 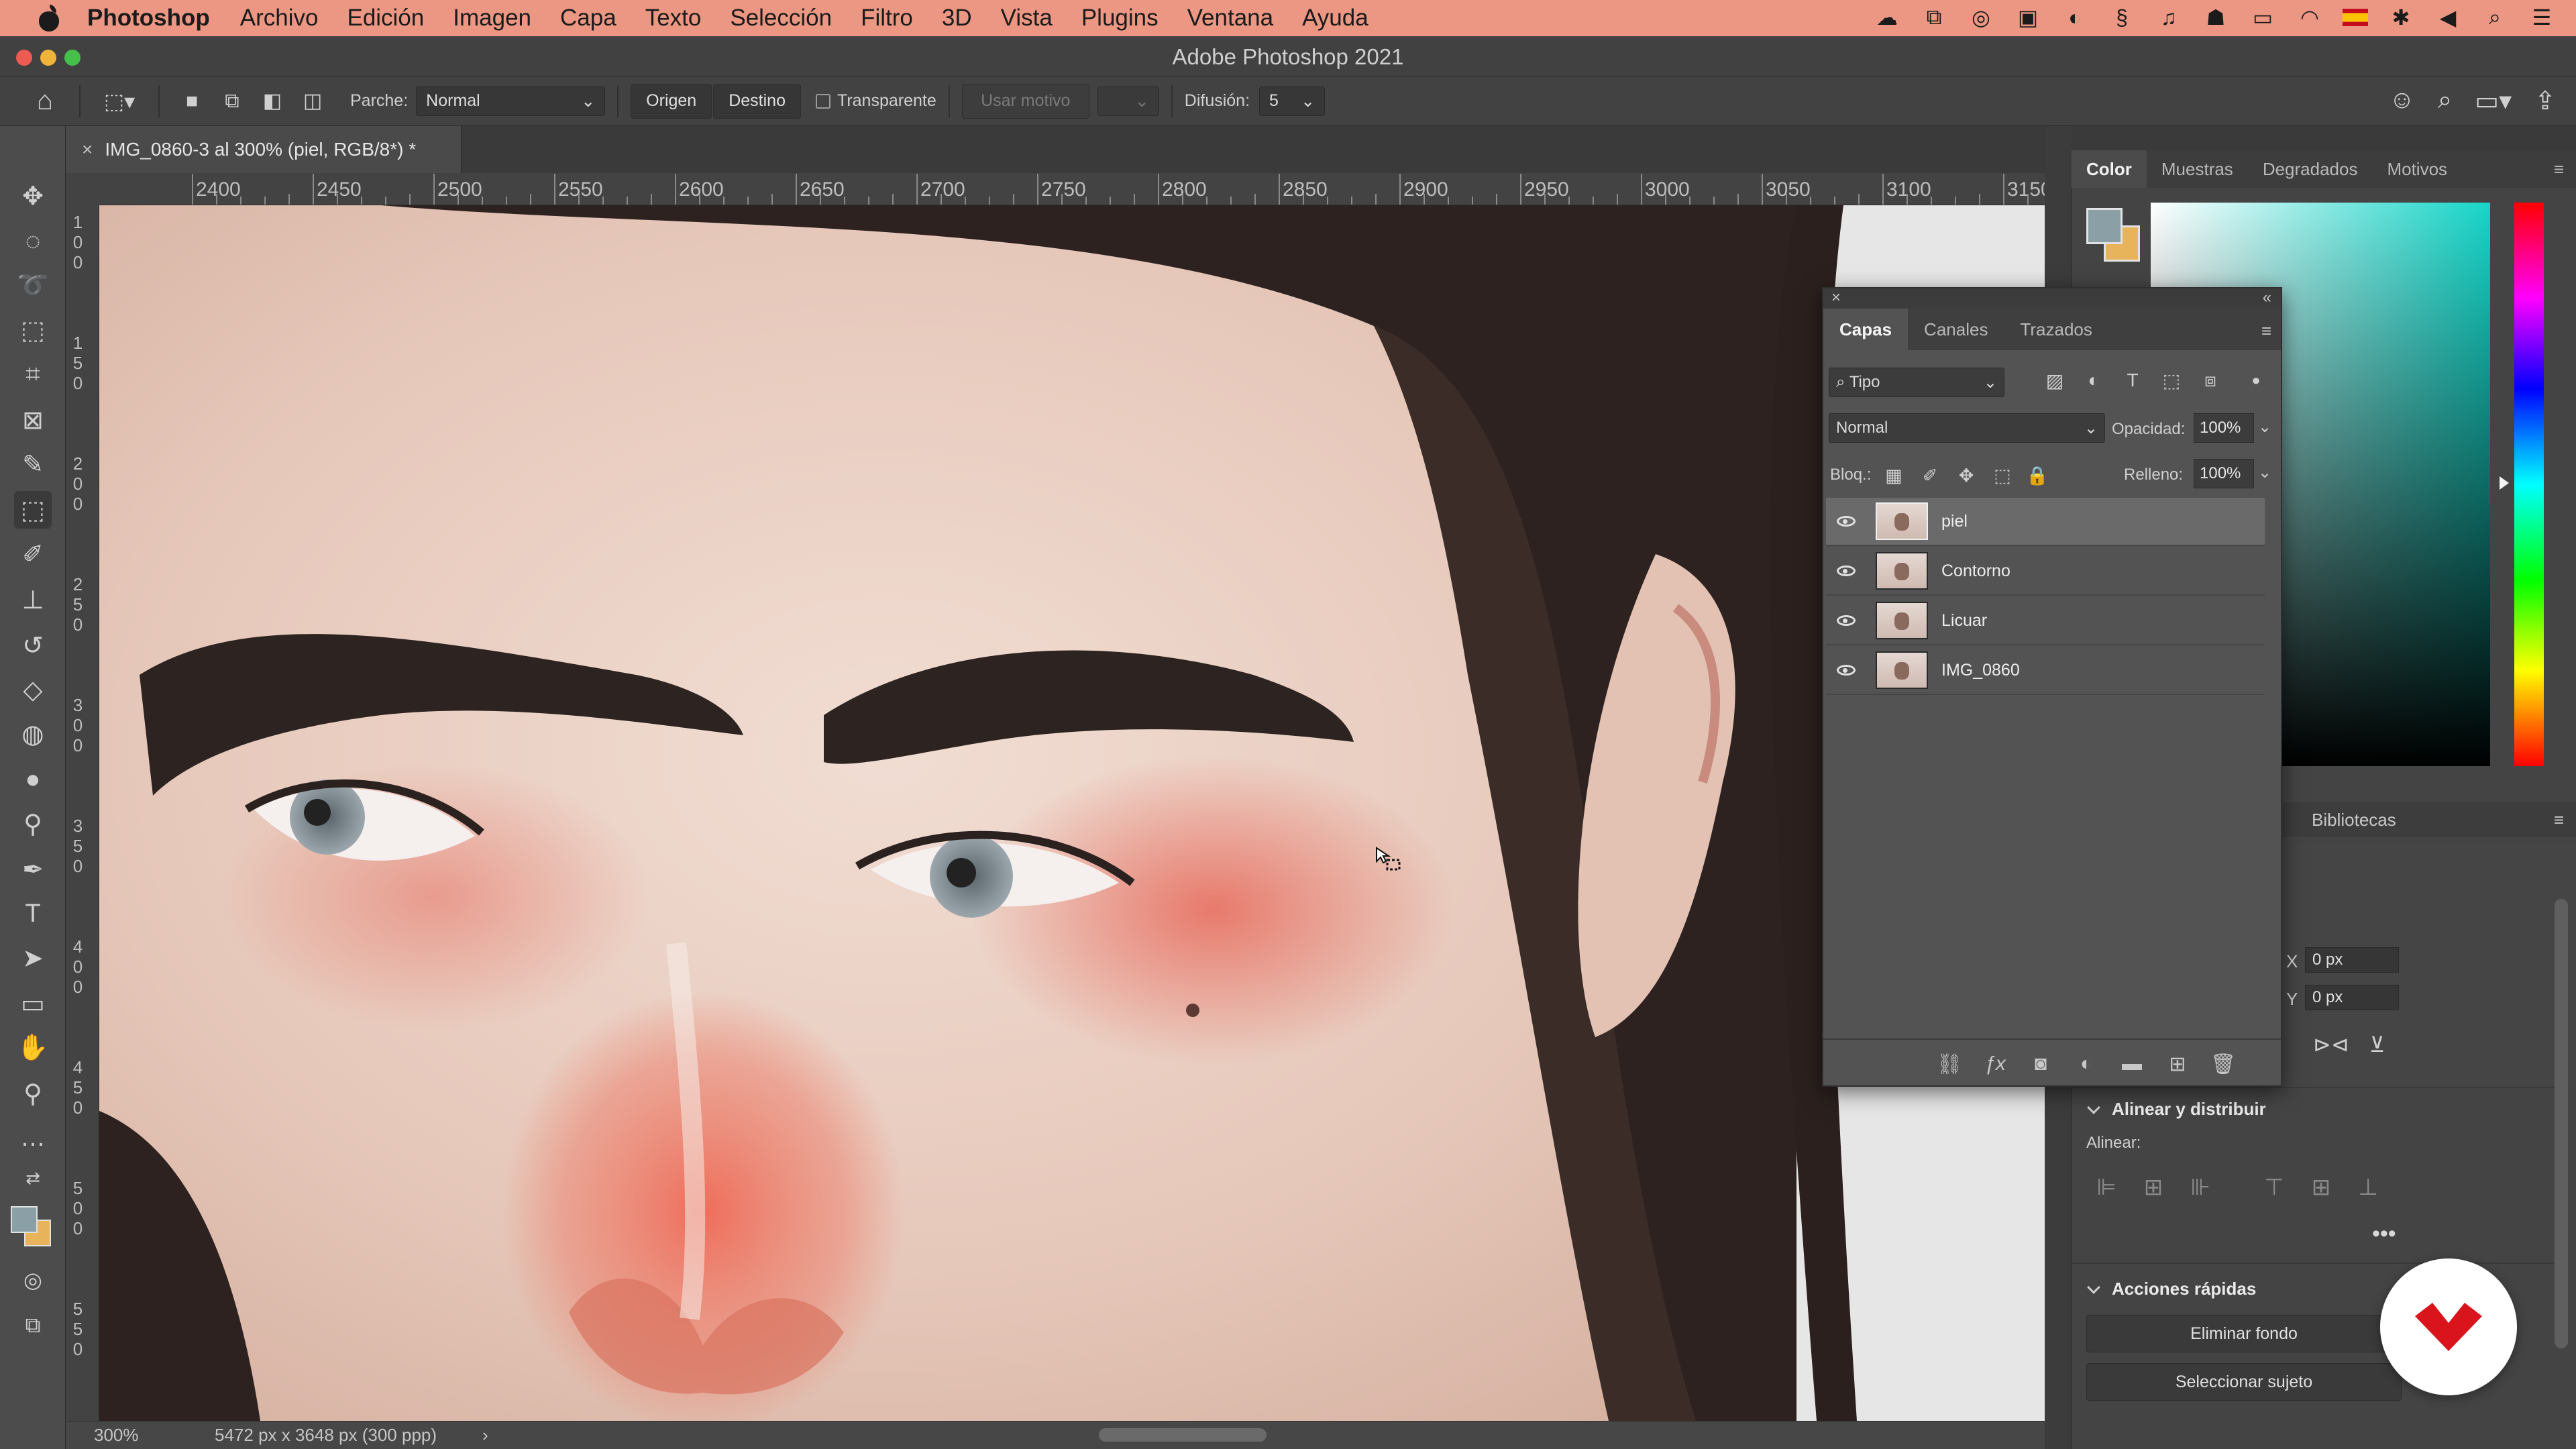 I want to click on spain-flag-icon, so click(x=2355, y=17).